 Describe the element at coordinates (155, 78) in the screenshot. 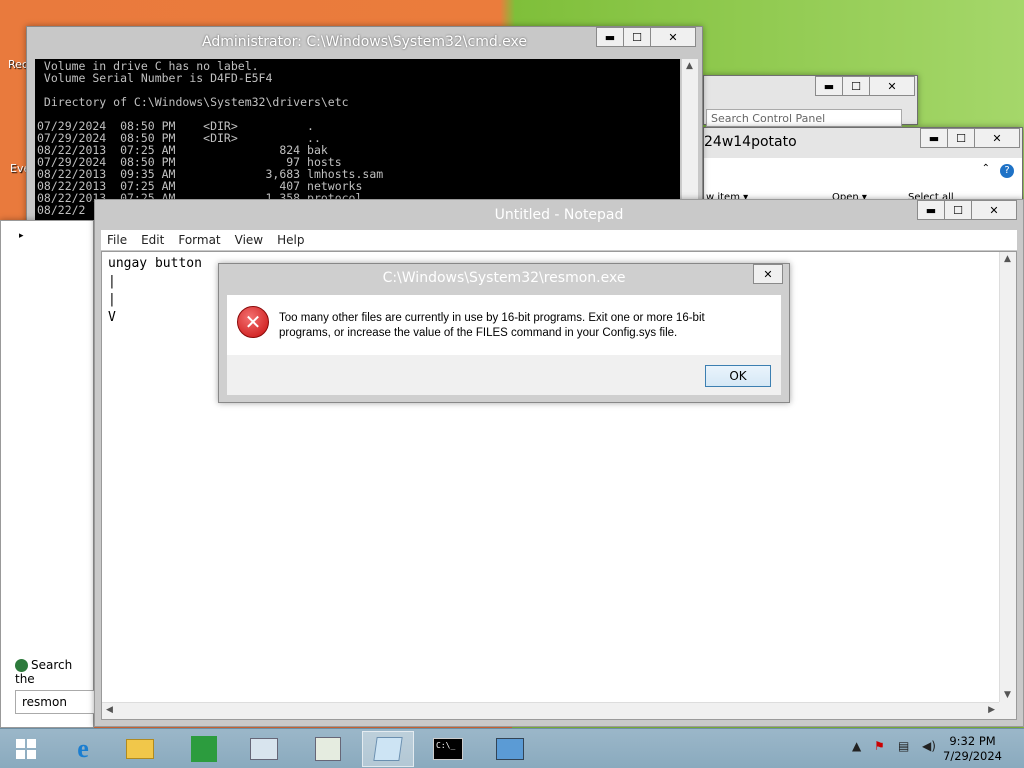

I see `console-line: Volume Serial Number is D4FD-E5F4` at that location.